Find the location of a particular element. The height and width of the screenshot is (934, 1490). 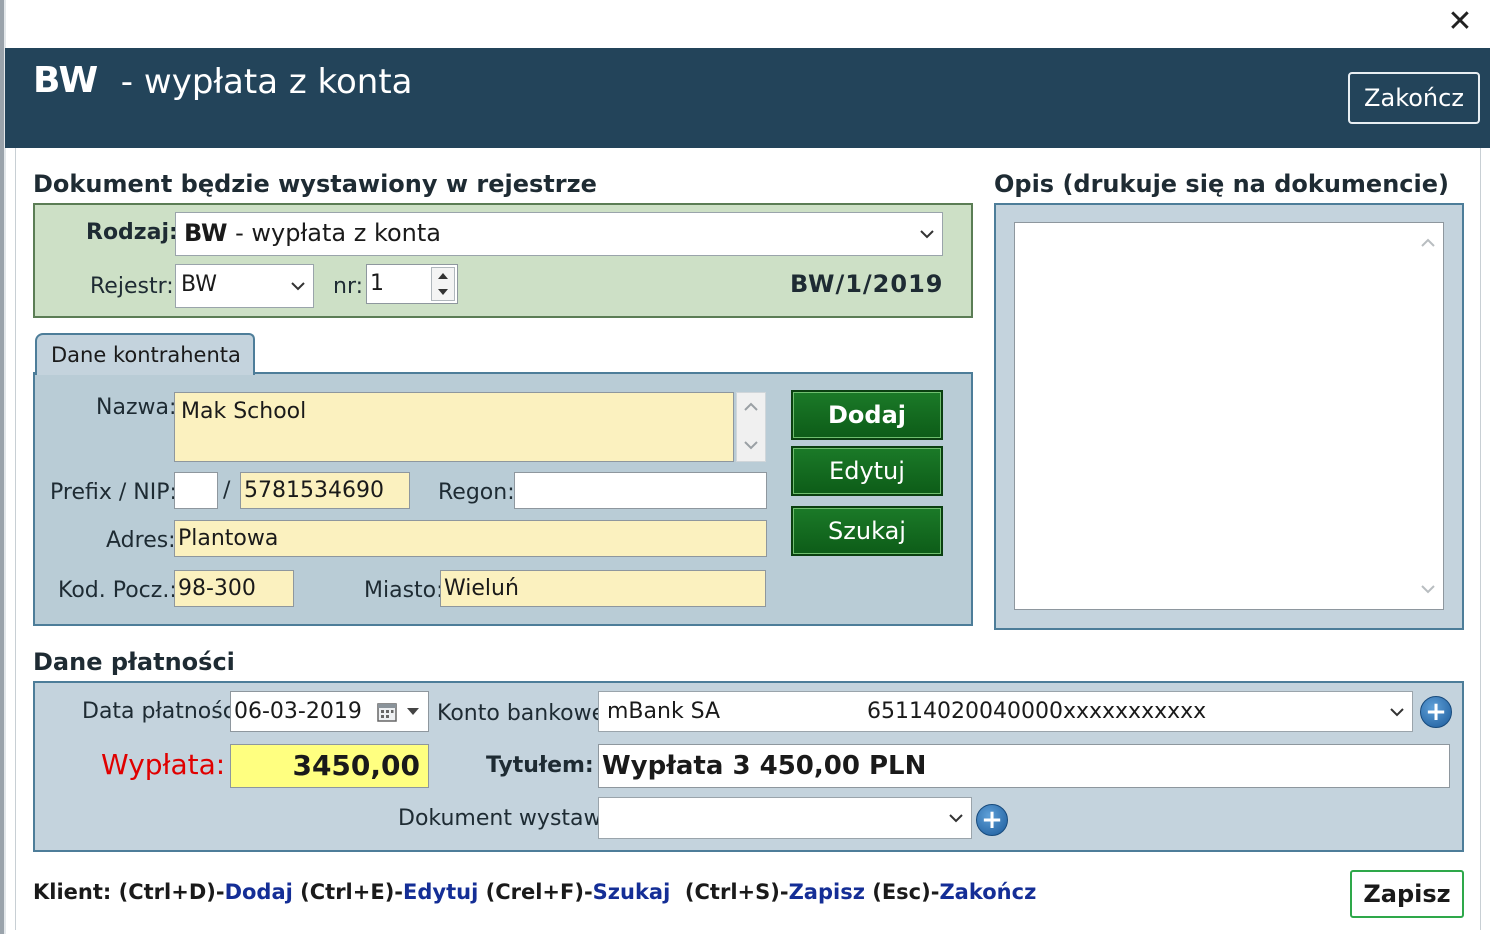

add-account-plus-icon: + is located at coordinates (1436, 712).